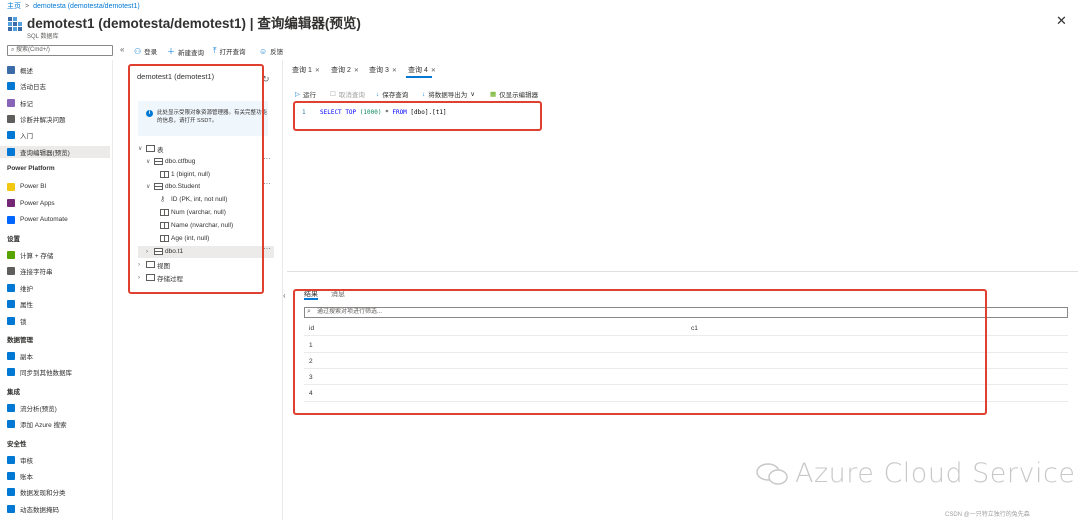 Image resolution: width=1080 pixels, height=520 pixels. Describe the element at coordinates (422, 70) in the screenshot. I see `tab-query-4: 查询 4 ✕` at that location.